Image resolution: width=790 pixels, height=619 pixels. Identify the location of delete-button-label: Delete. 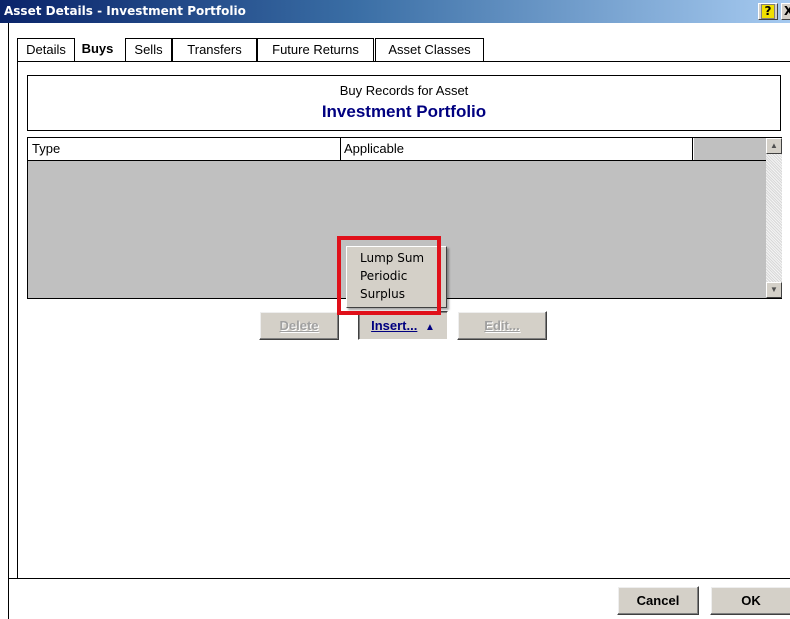
(299, 325).